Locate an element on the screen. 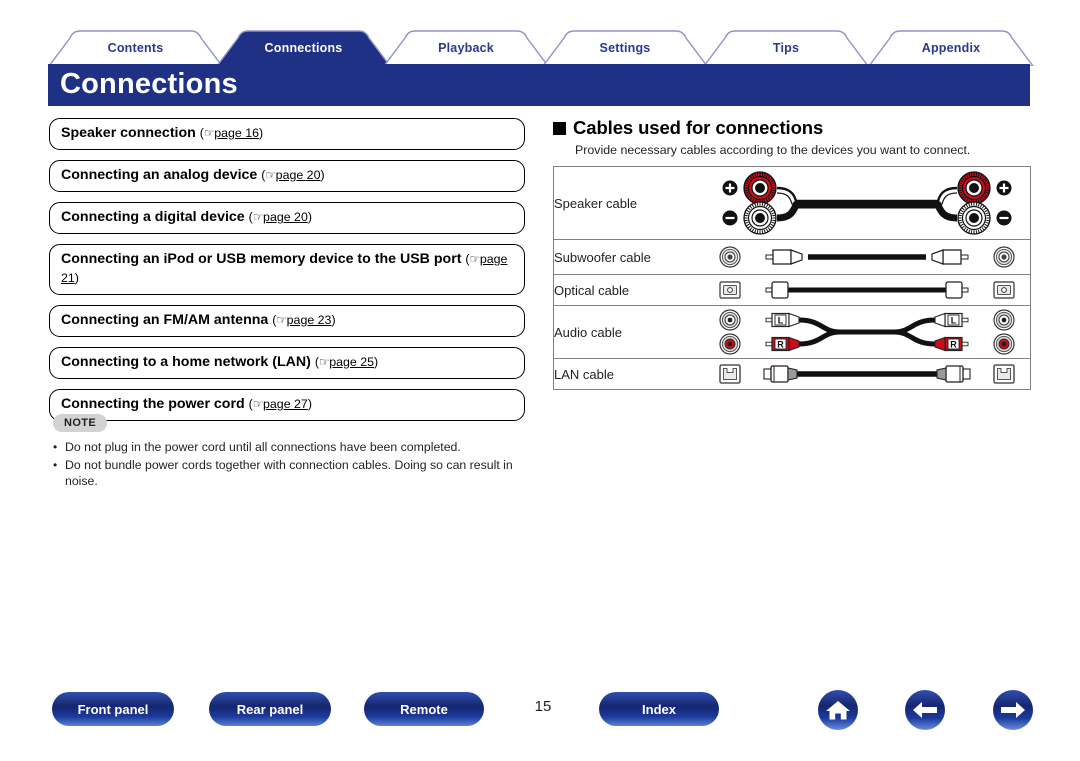  table-row: Speaker cable is located at coordinates (792, 203).